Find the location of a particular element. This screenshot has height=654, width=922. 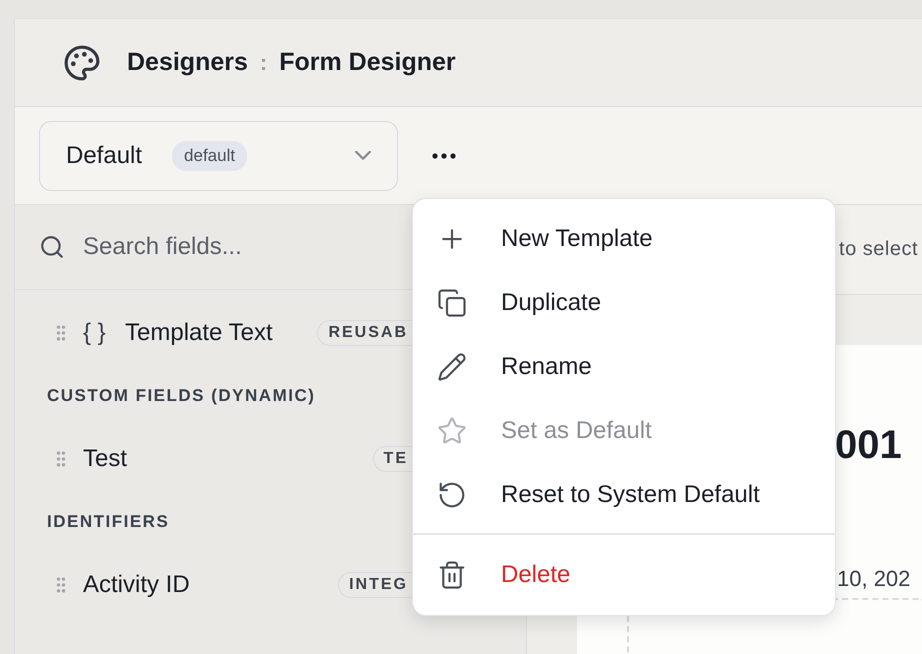

default-badge: default is located at coordinates (210, 155).